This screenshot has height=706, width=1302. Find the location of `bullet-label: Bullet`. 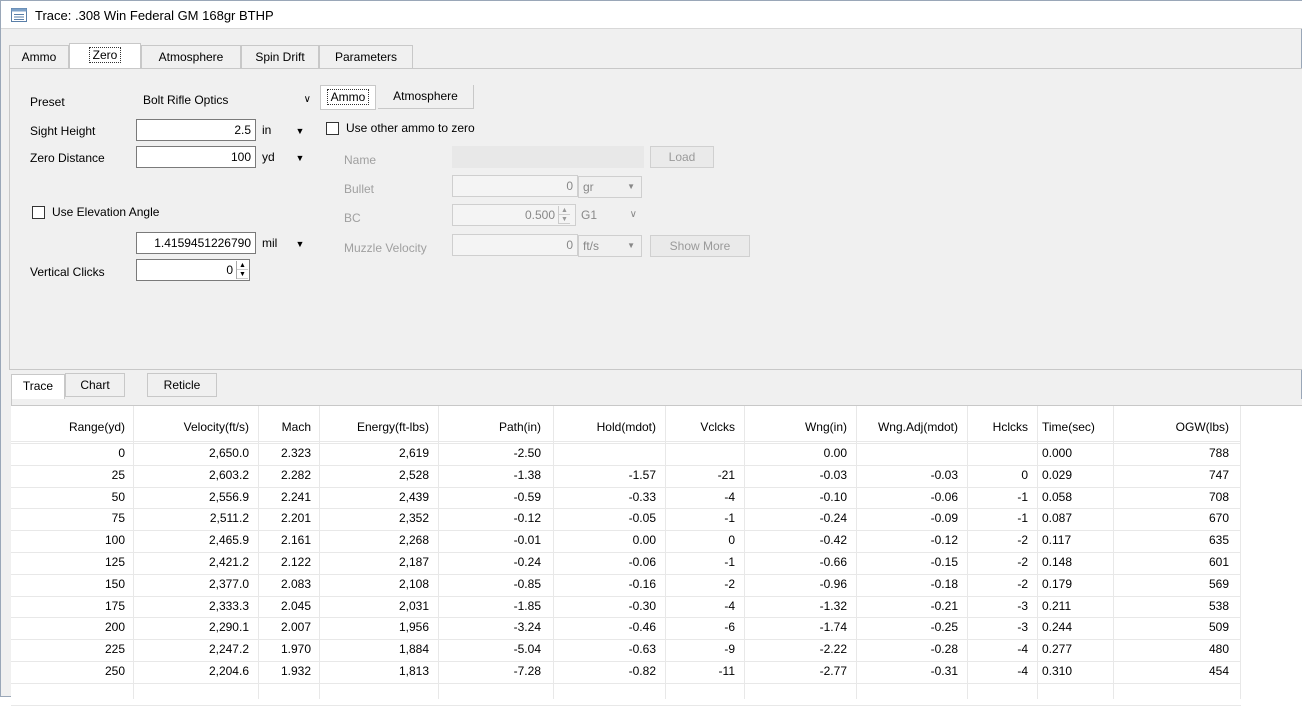

bullet-label: Bullet is located at coordinates (359, 189).